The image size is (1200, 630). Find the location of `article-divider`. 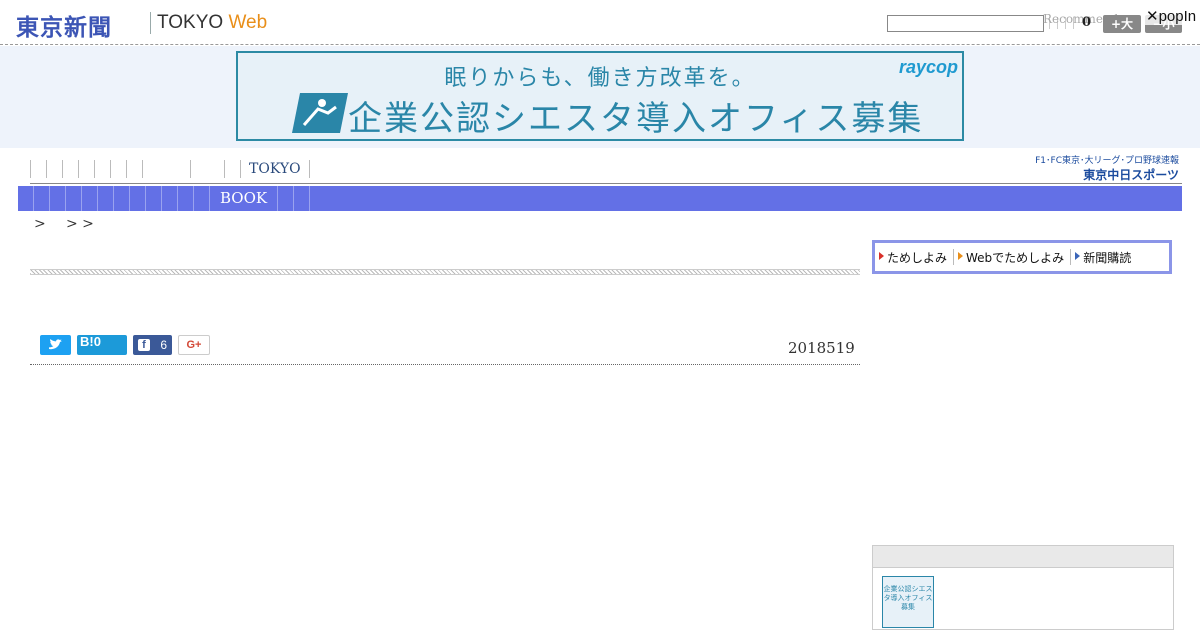

article-divider is located at coordinates (445, 364).